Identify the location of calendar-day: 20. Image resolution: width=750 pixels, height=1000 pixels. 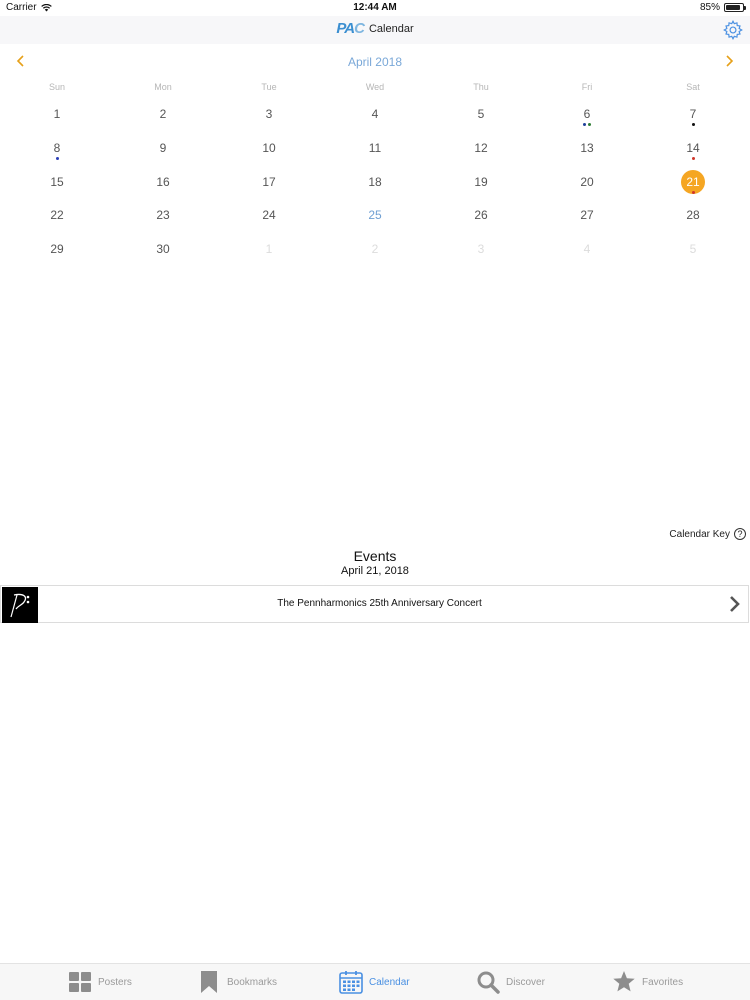
(587, 183).